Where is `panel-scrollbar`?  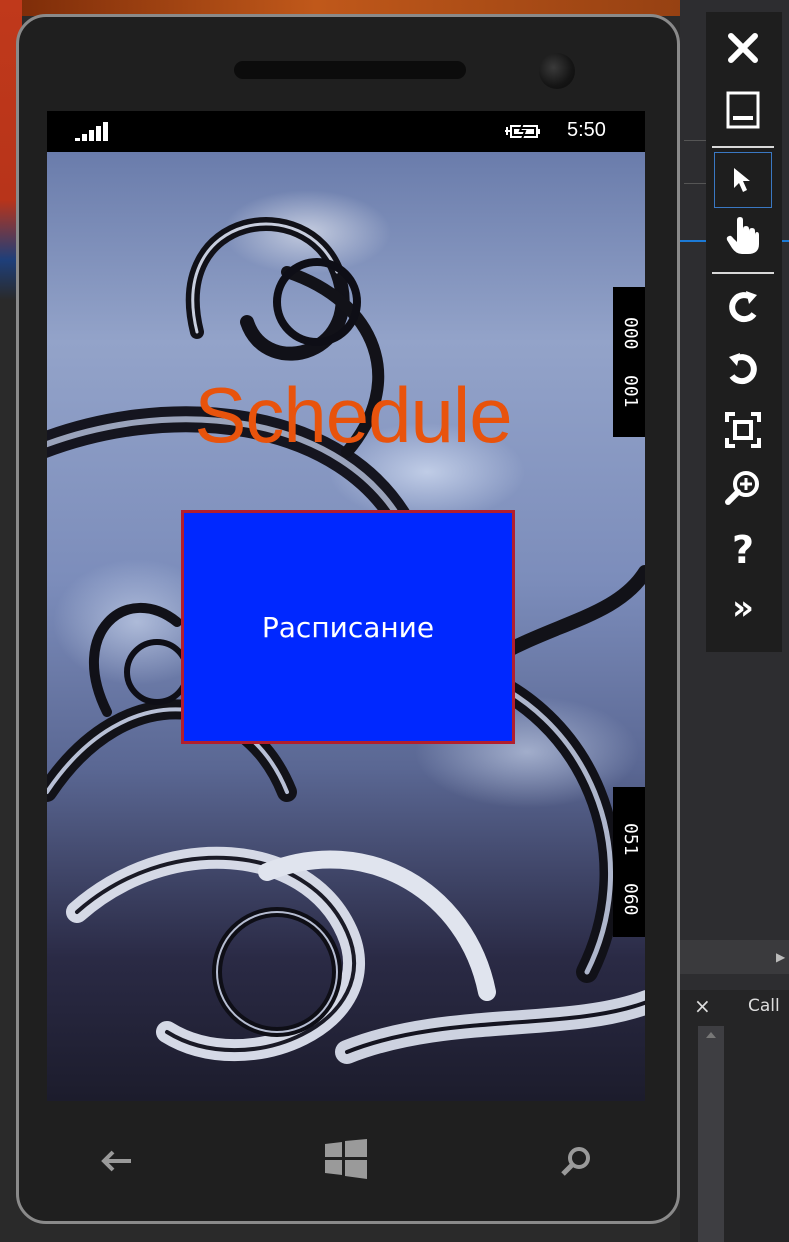 panel-scrollbar is located at coordinates (711, 1134).